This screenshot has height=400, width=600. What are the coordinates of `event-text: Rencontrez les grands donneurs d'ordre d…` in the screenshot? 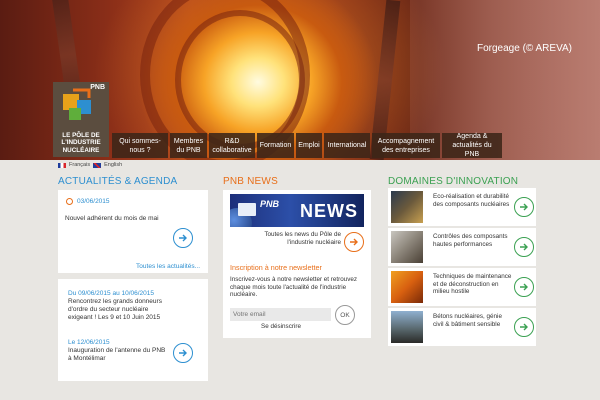 It's located at (115, 309).